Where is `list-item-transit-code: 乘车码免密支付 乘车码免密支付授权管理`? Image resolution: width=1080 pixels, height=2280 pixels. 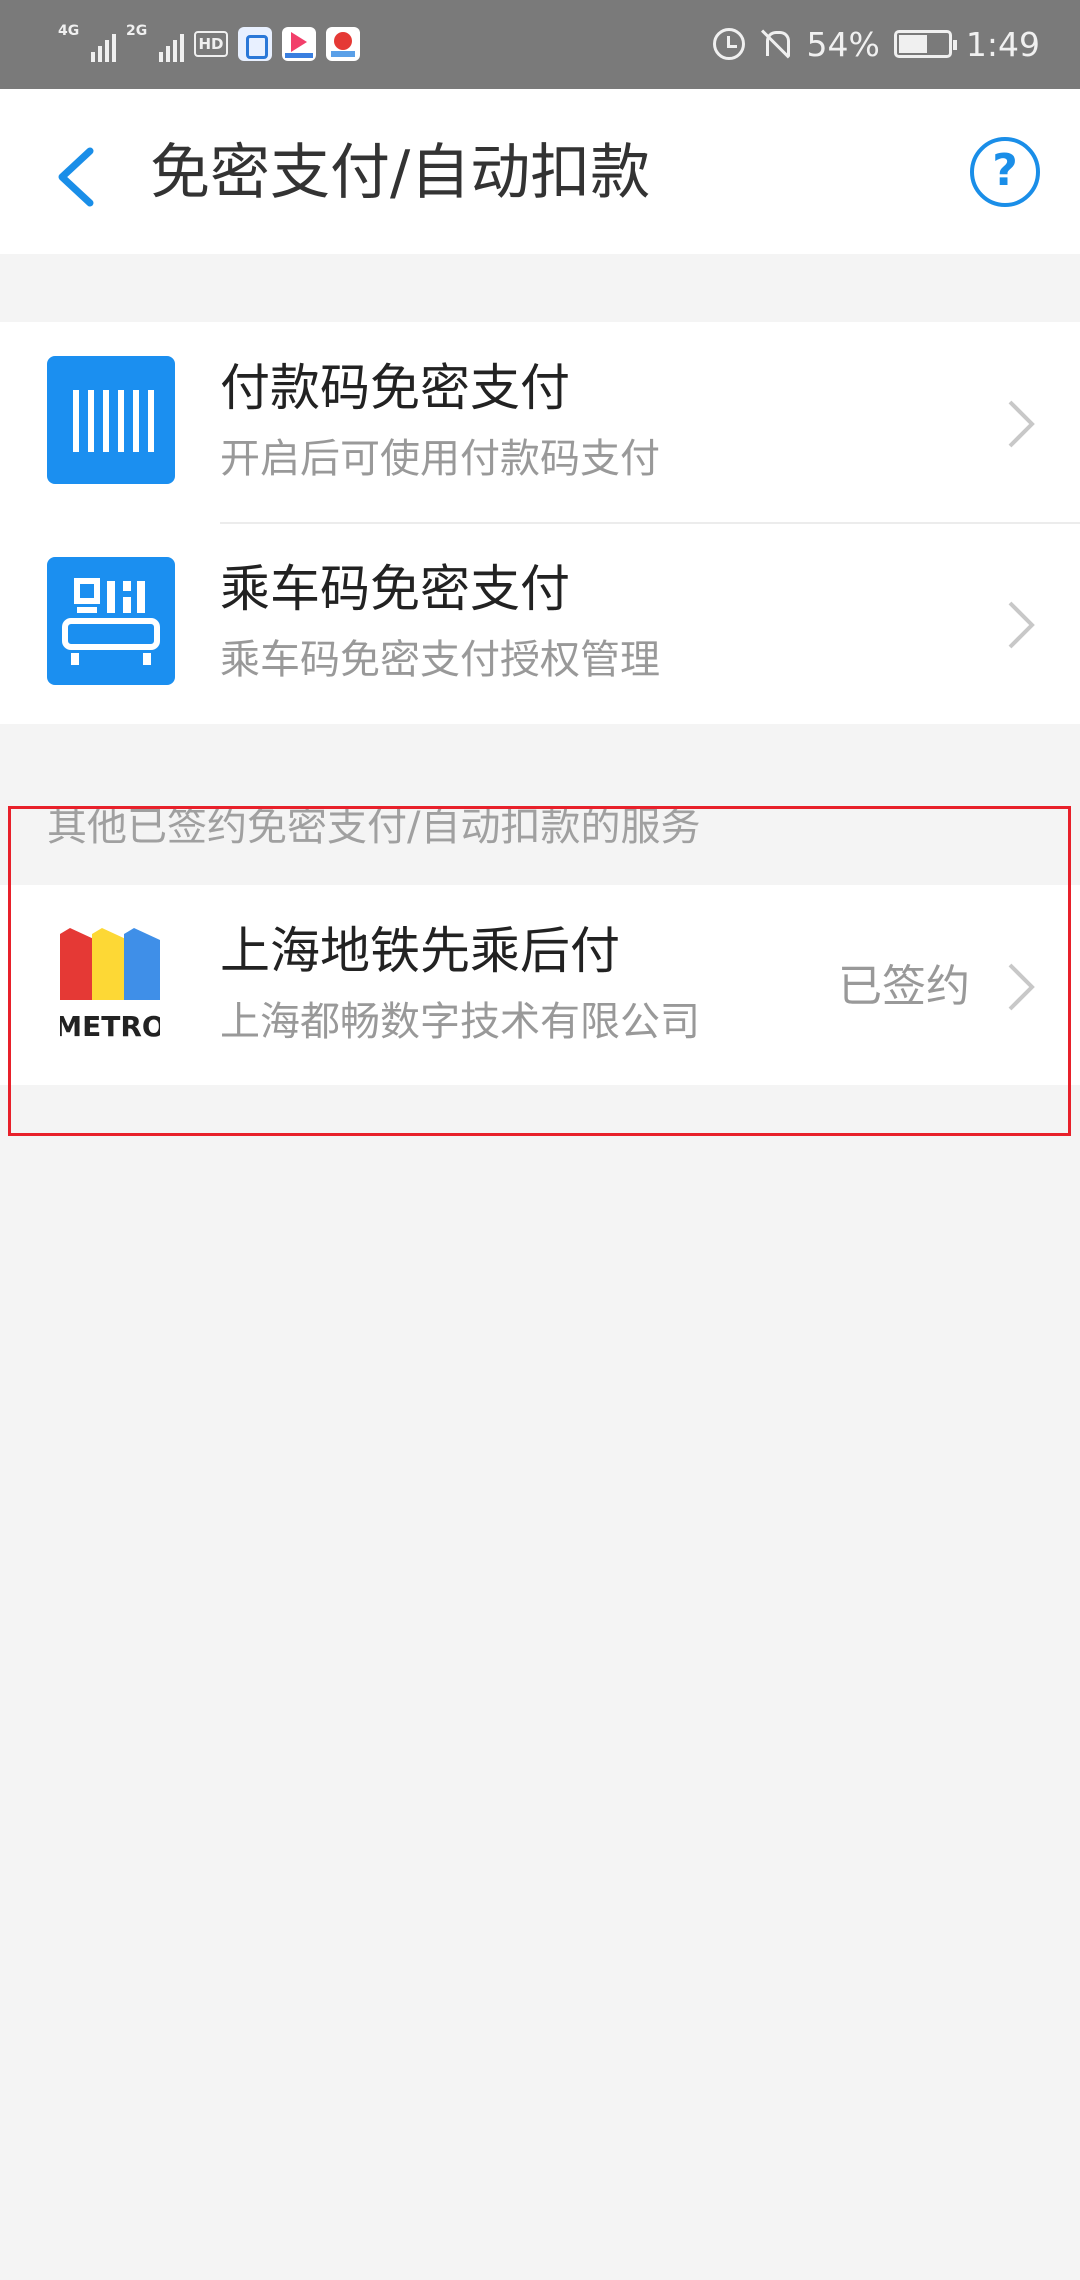 list-item-transit-code: 乘车码免密支付 乘车码免密支付授权管理 is located at coordinates (540, 623).